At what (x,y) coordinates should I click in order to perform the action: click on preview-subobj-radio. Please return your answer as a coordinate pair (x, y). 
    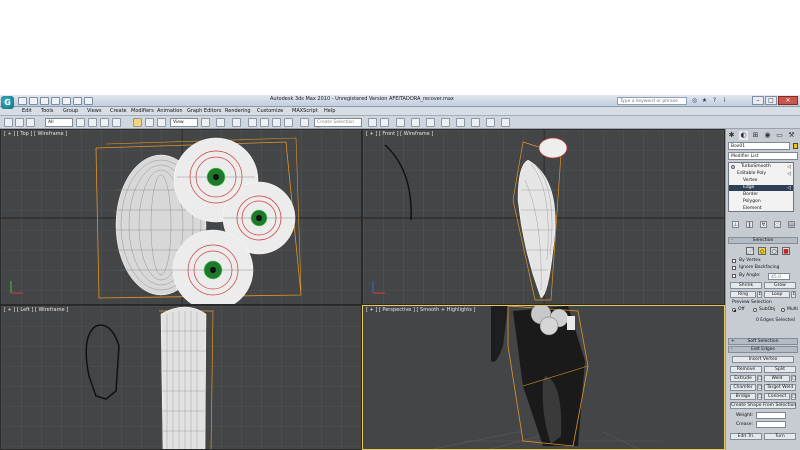
    Looking at the image, I should click on (755, 310).